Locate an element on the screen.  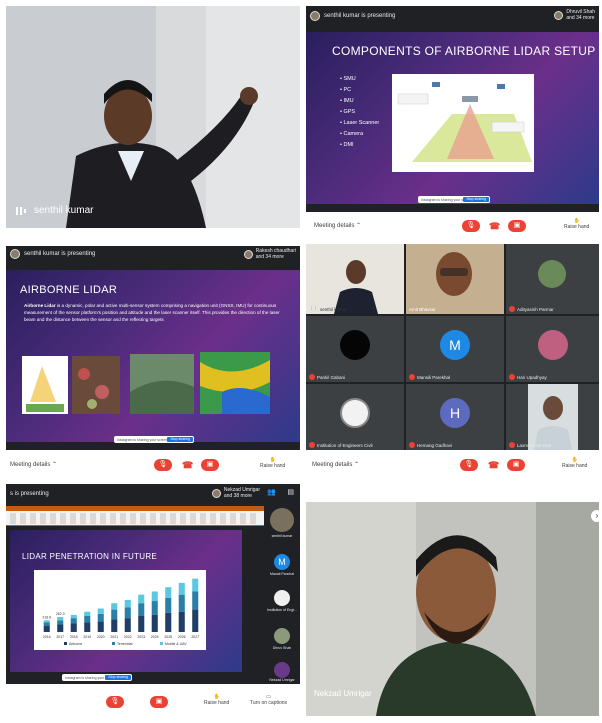
participant-name: Pankil Gabani is located at coordinates (331, 377).